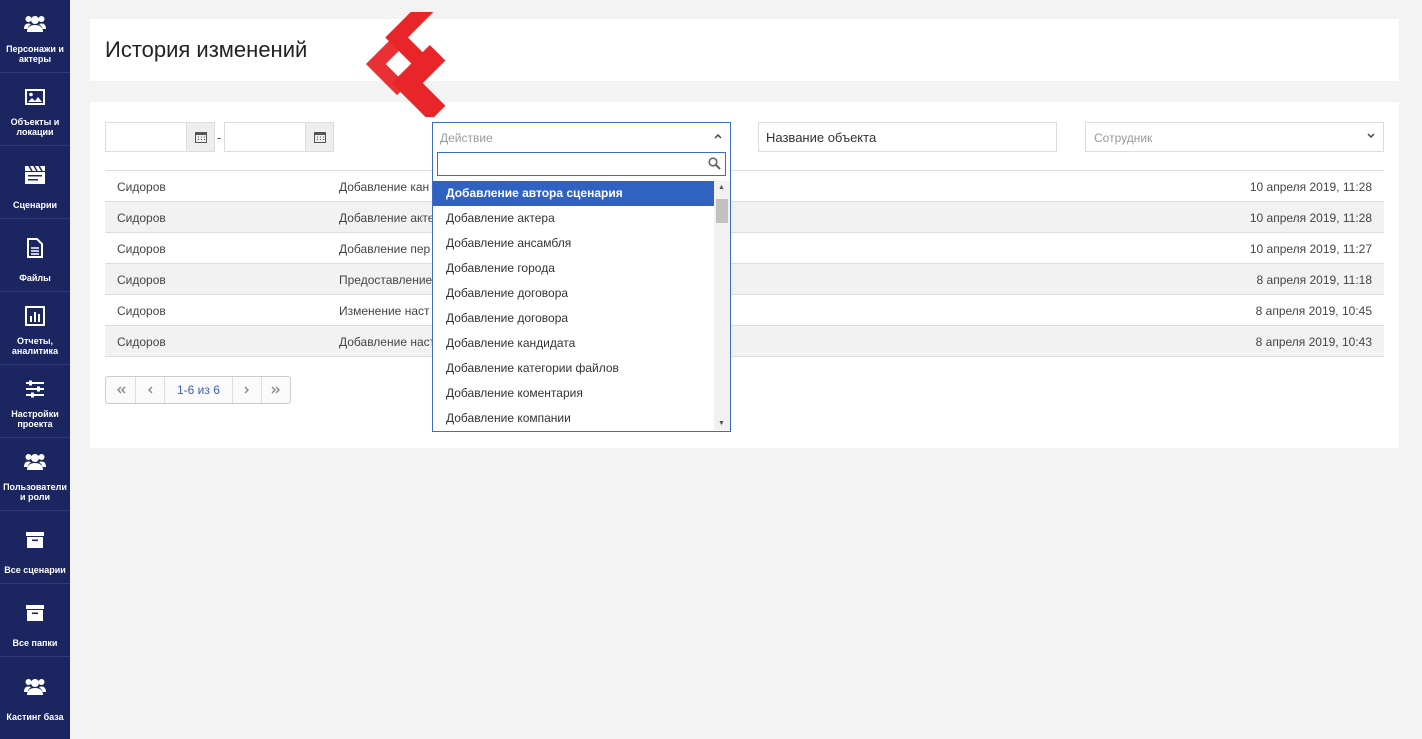 This screenshot has height=739, width=1422. What do you see at coordinates (722, 305) in the screenshot?
I see `dropdown-scrollbar: ▲ ▼` at bounding box center [722, 305].